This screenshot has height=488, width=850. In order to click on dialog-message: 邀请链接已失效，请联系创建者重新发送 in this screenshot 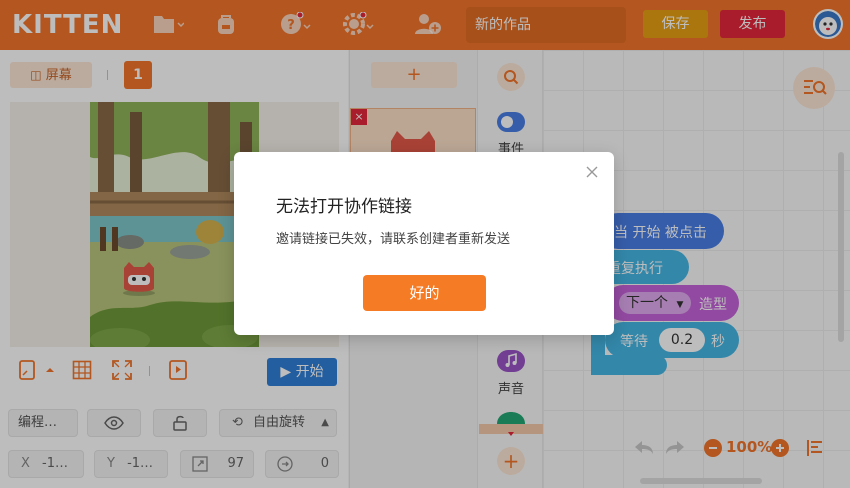, I will do `click(393, 239)`.